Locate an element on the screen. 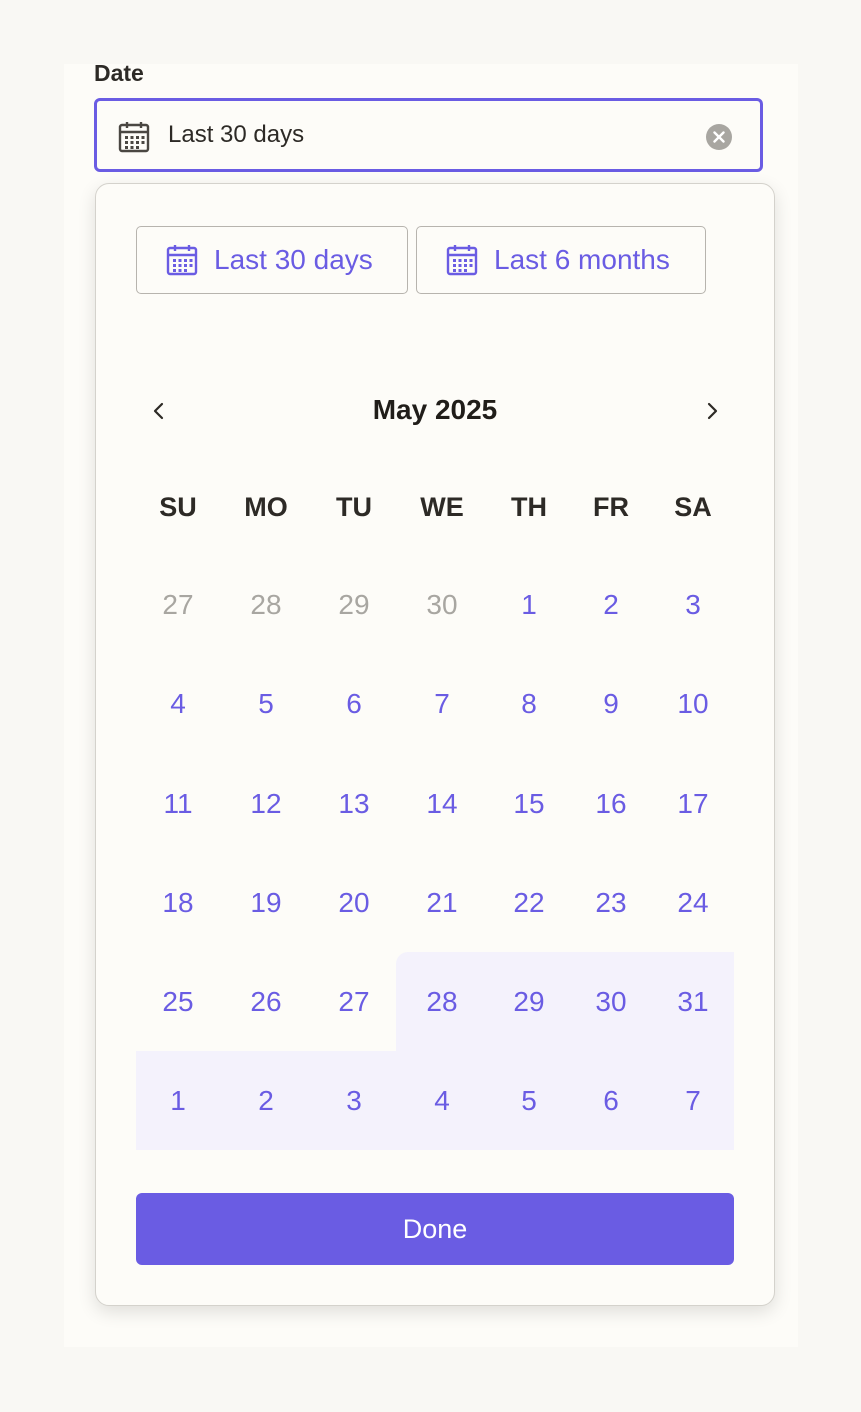 This screenshot has width=861, height=1412. calendar-day-outside-month: 29 is located at coordinates (354, 605).